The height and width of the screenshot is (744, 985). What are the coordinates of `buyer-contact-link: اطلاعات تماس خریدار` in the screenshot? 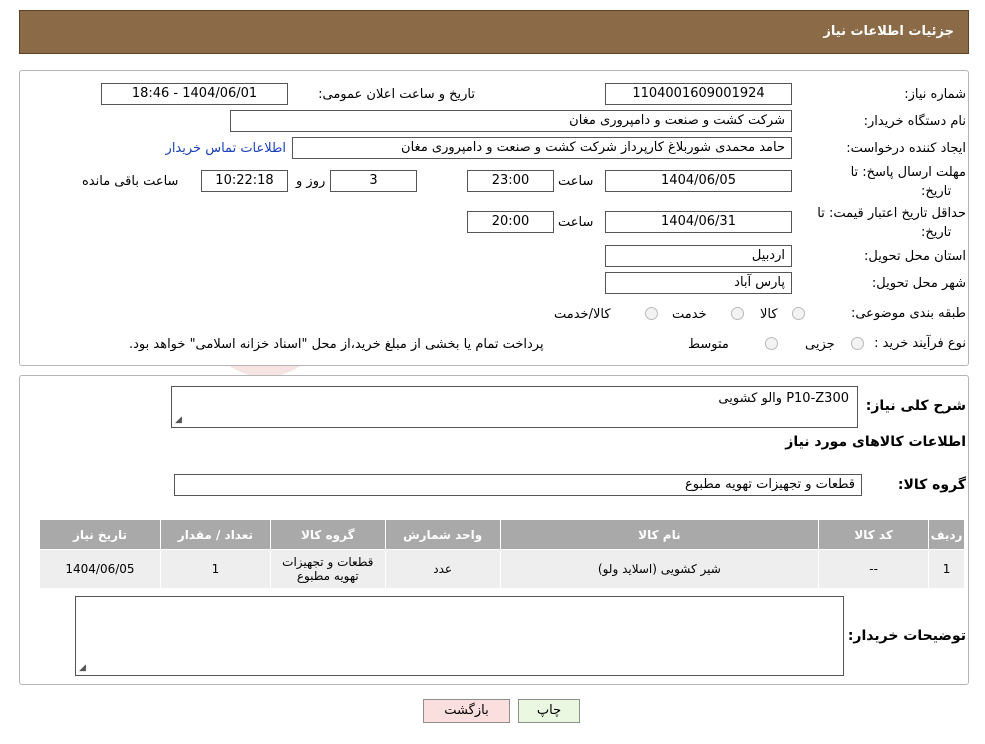 It's located at (226, 148).